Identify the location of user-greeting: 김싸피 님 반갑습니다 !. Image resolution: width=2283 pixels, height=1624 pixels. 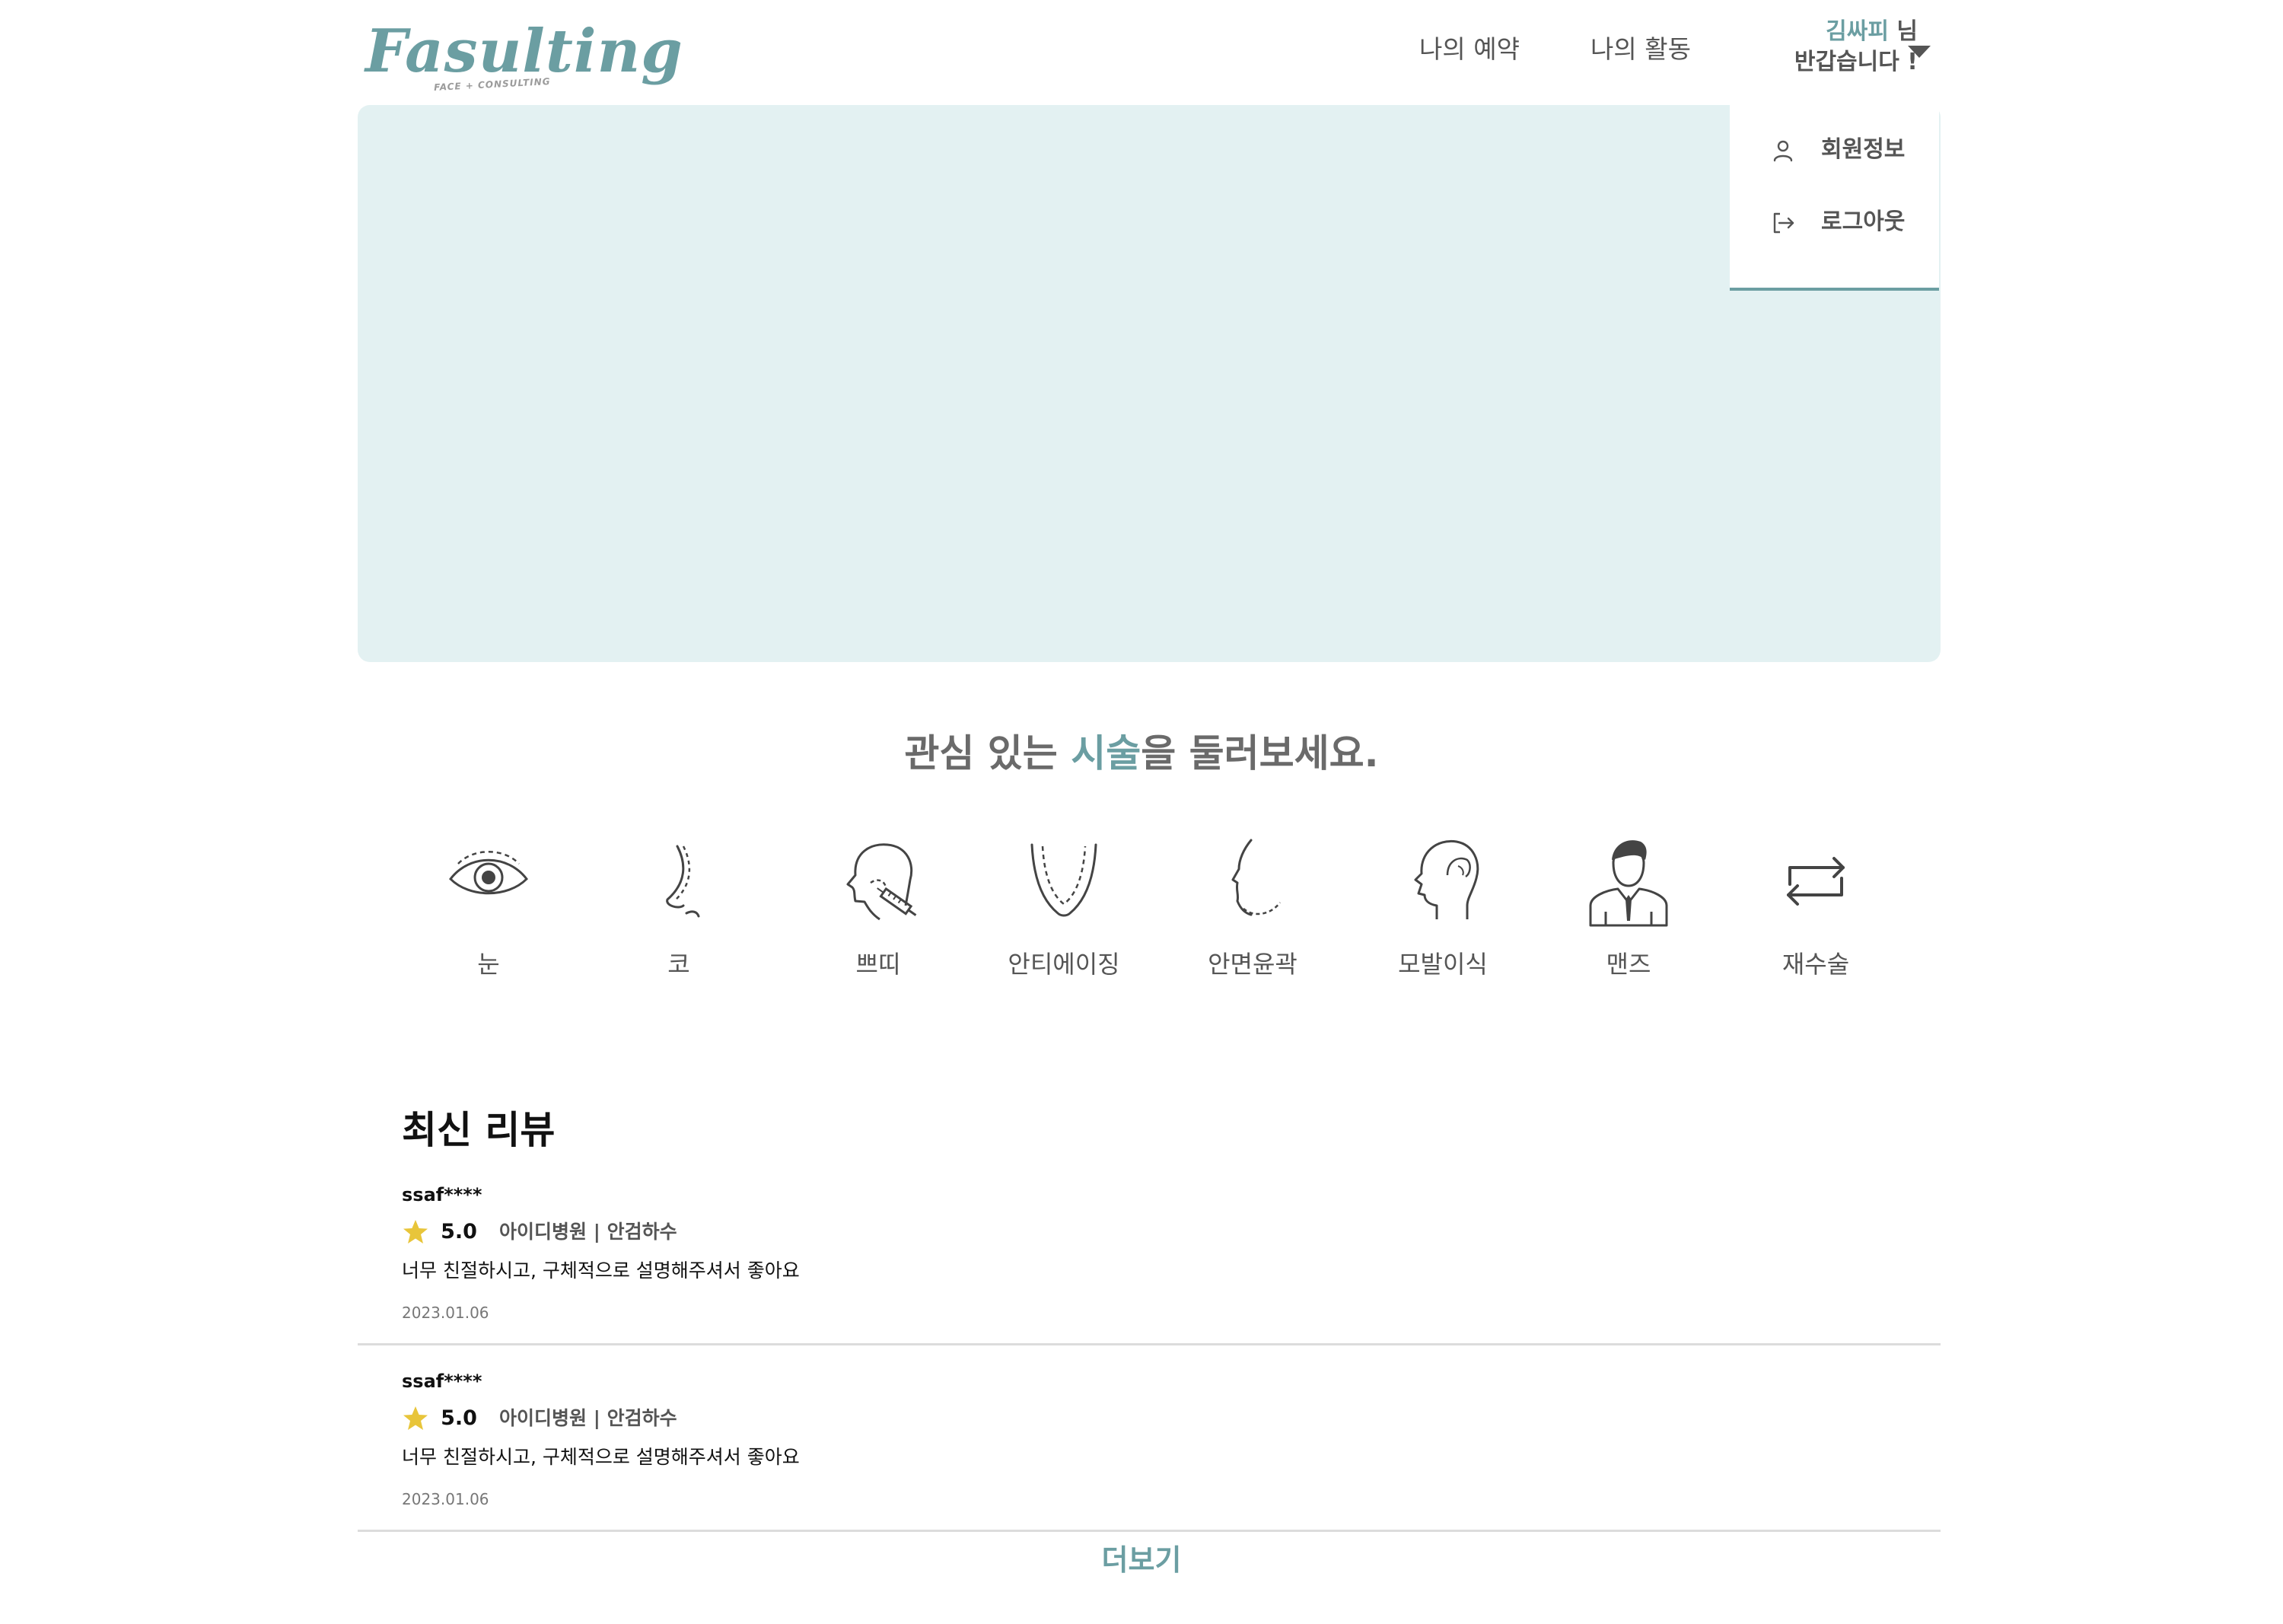
(1834, 47).